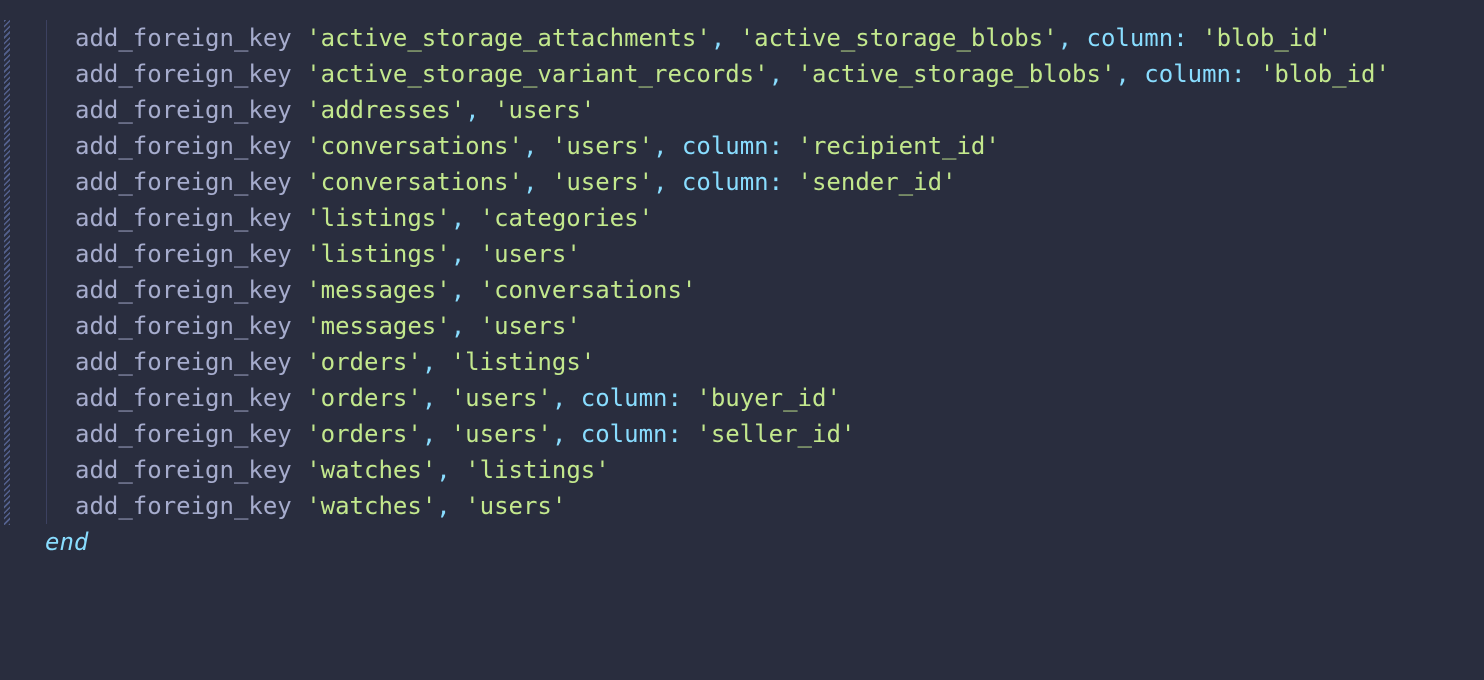 The height and width of the screenshot is (680, 1484). What do you see at coordinates (414, 182) in the screenshot?
I see `table-name: conversations` at bounding box center [414, 182].